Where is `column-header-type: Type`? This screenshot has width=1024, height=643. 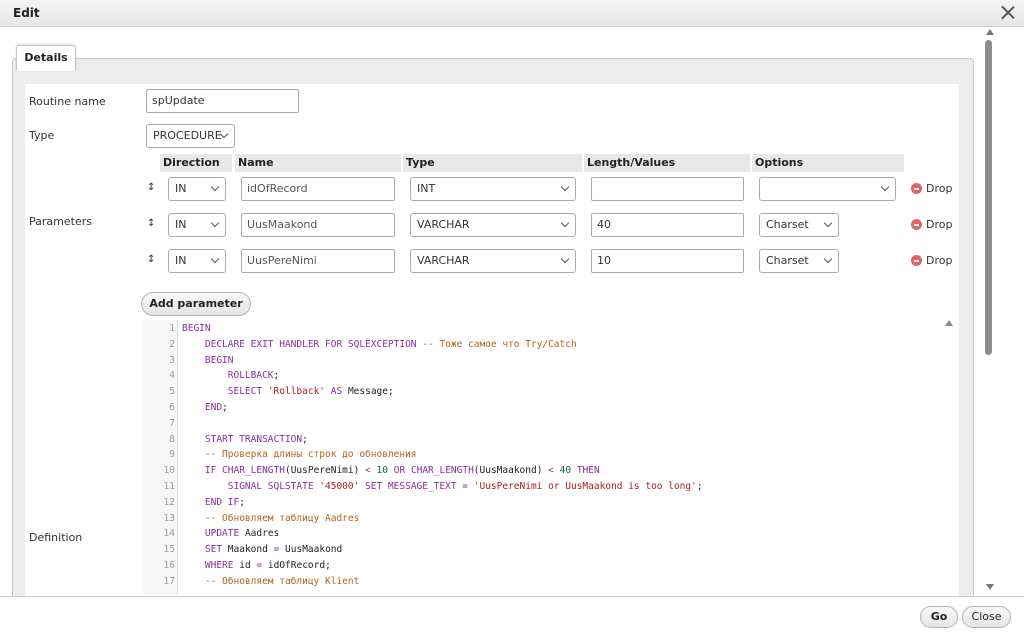
column-header-type: Type is located at coordinates (492, 163).